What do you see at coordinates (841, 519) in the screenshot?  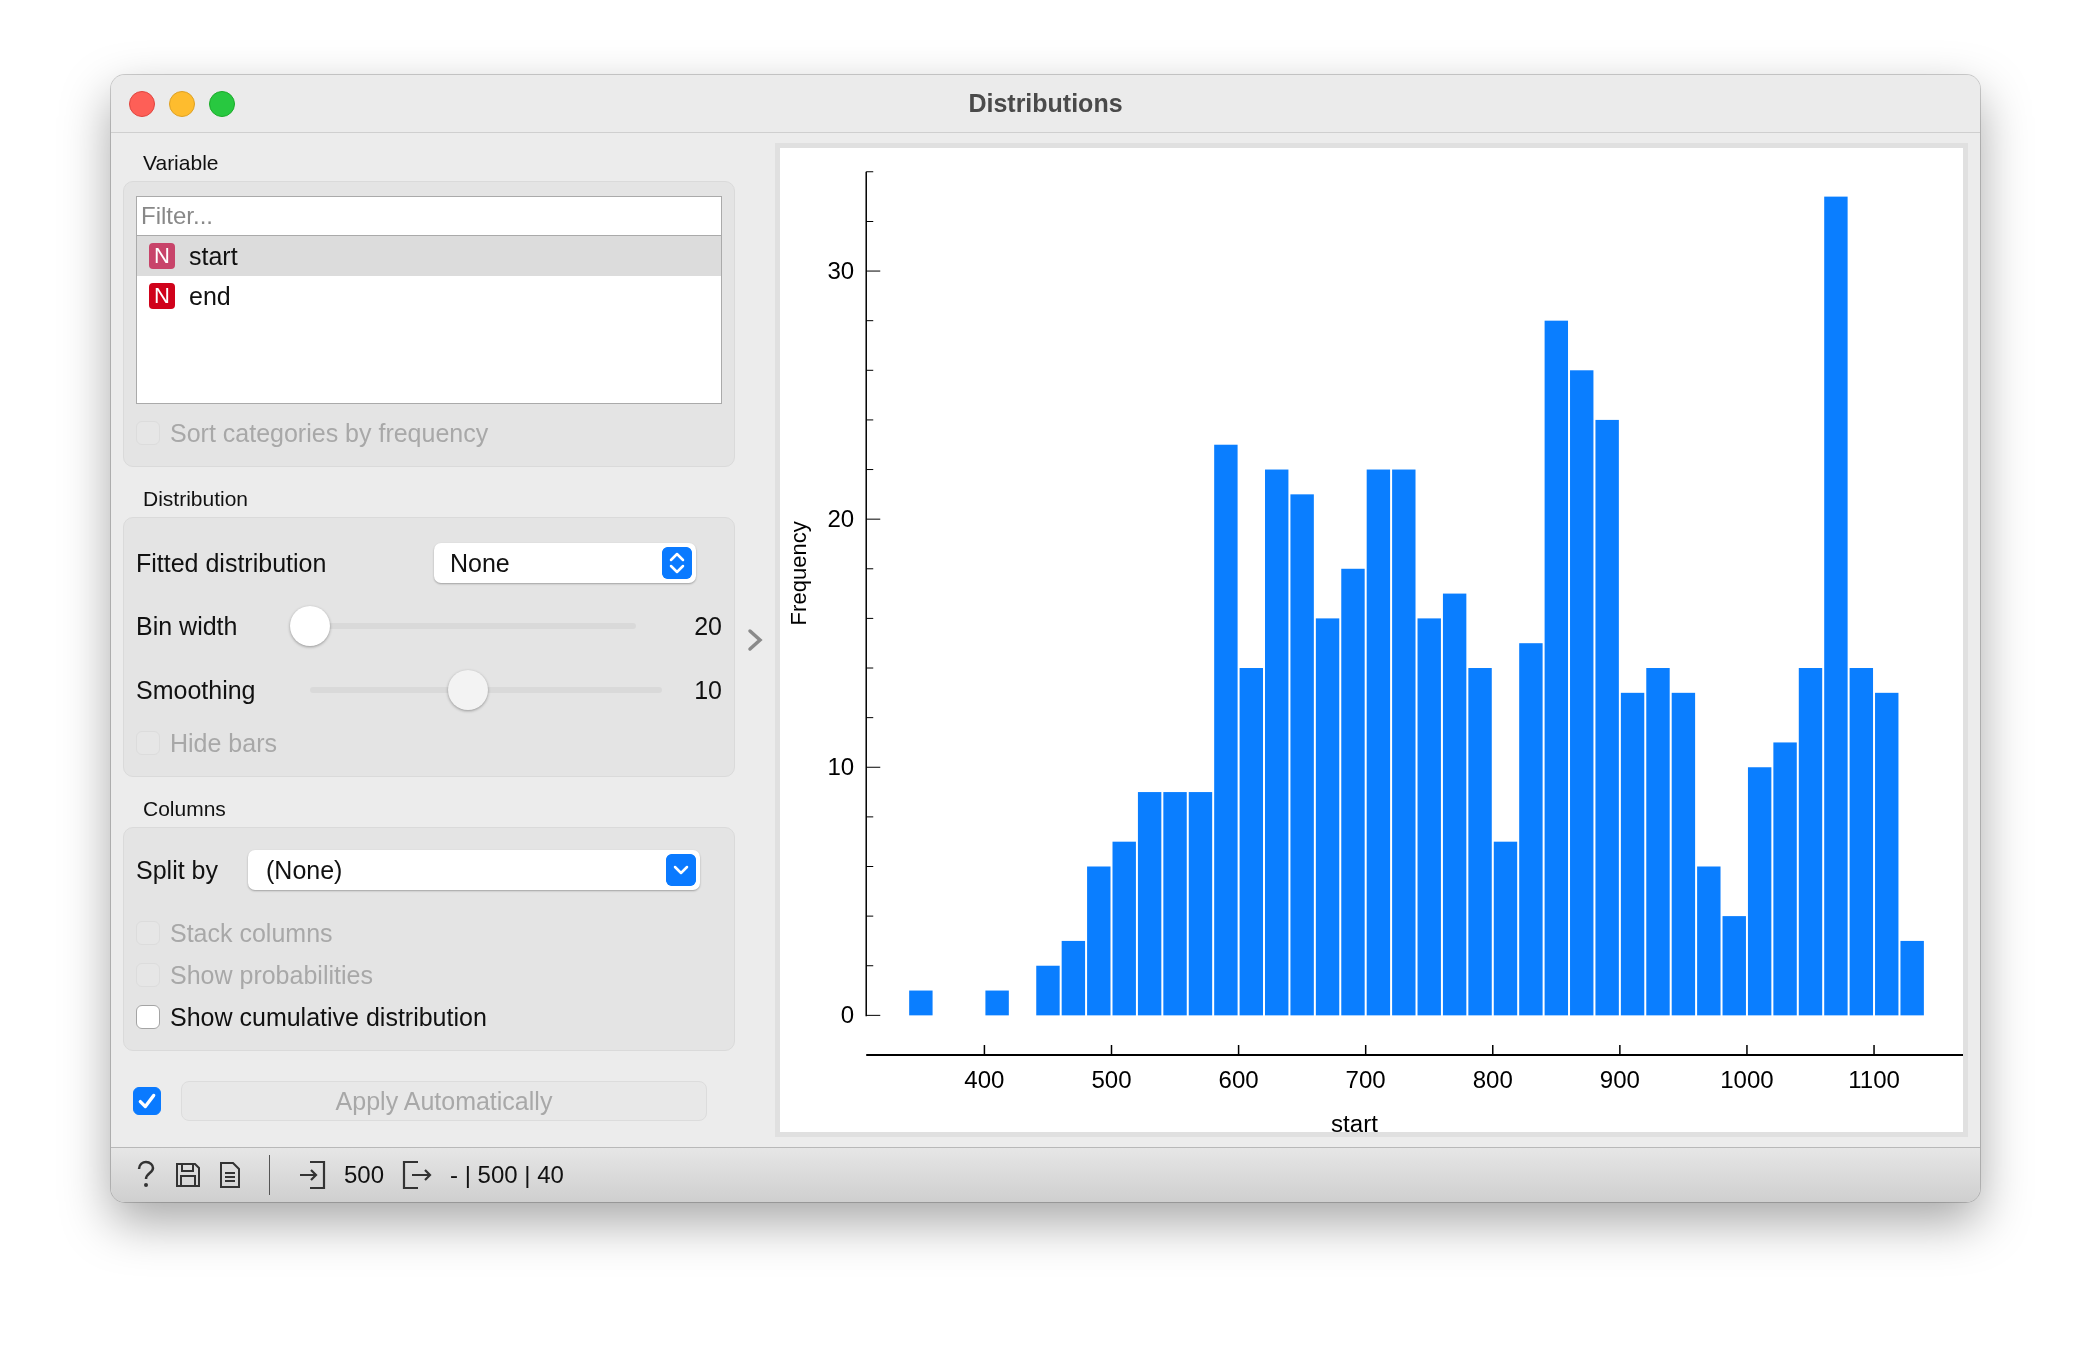 I see `y-tick-label: 20` at bounding box center [841, 519].